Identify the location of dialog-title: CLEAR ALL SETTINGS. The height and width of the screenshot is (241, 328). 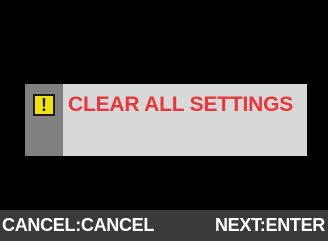
(181, 104).